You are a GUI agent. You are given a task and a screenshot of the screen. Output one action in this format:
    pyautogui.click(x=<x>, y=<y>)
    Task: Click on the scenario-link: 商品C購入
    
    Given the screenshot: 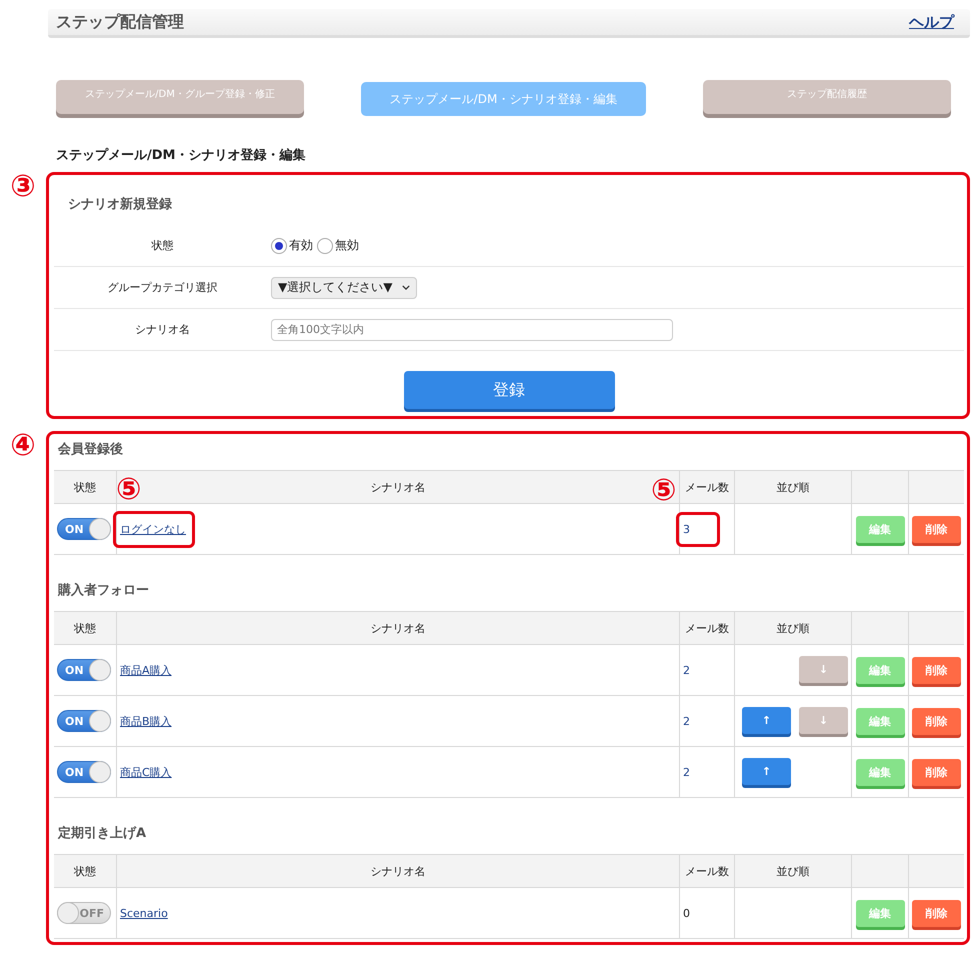 What is the action you would take?
    pyautogui.click(x=146, y=772)
    